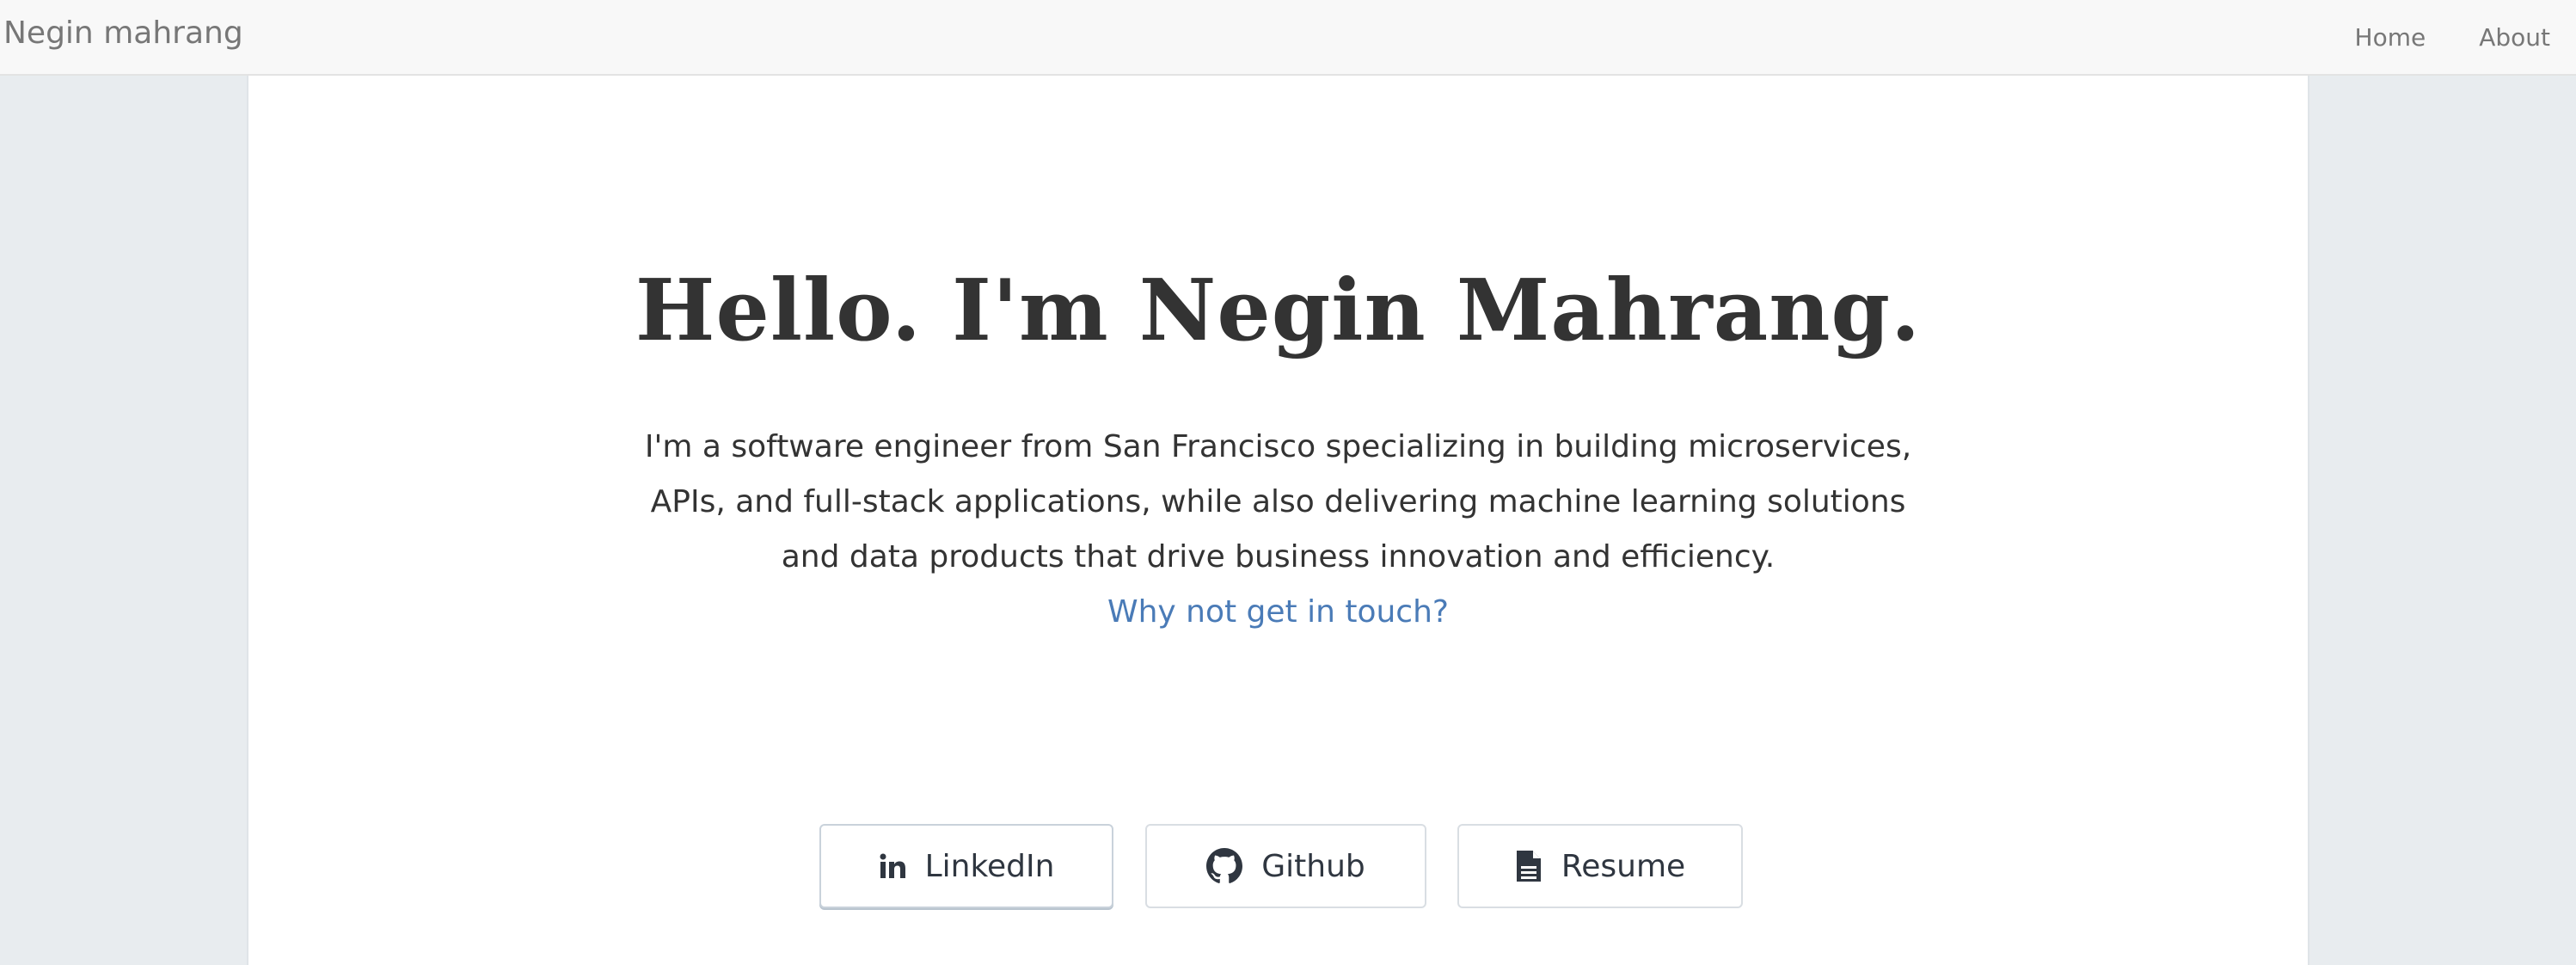 The width and height of the screenshot is (2576, 965). What do you see at coordinates (1288, 38) in the screenshot?
I see `top-navbar: Negin mahrang Home About` at bounding box center [1288, 38].